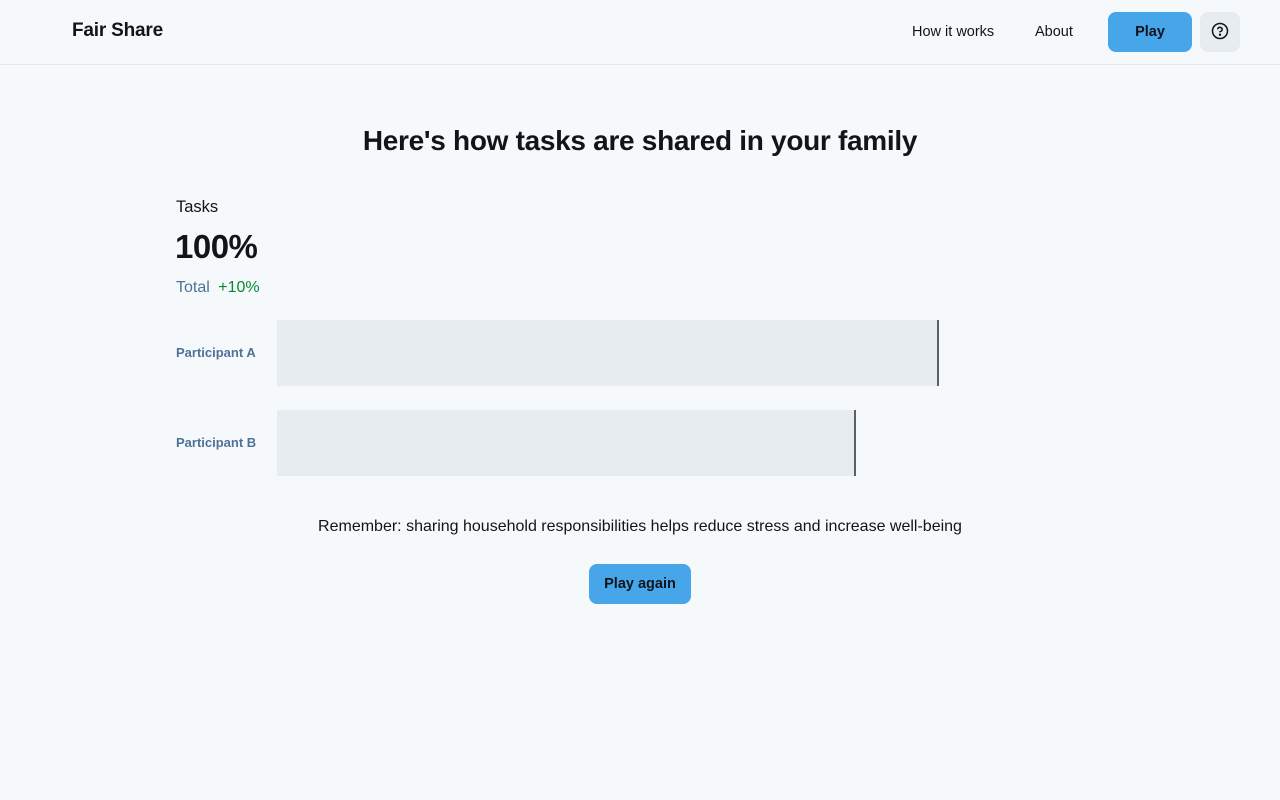 The width and height of the screenshot is (1280, 800). I want to click on help-button, so click(1220, 32).